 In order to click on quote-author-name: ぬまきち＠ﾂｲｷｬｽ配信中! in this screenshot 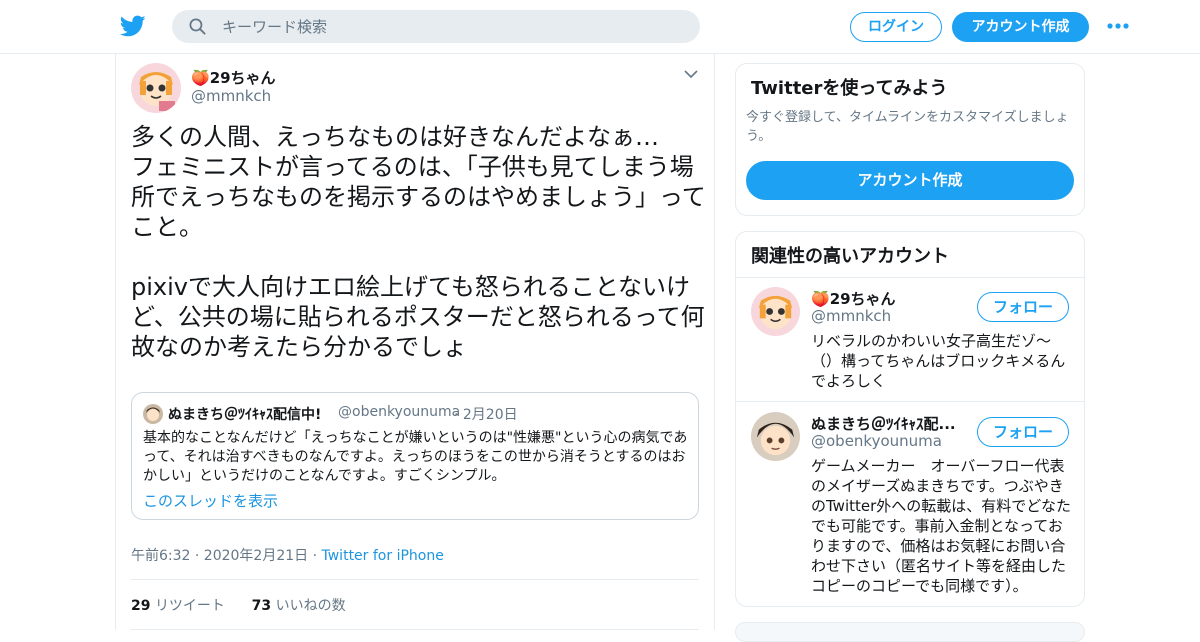, I will do `click(245, 415)`.